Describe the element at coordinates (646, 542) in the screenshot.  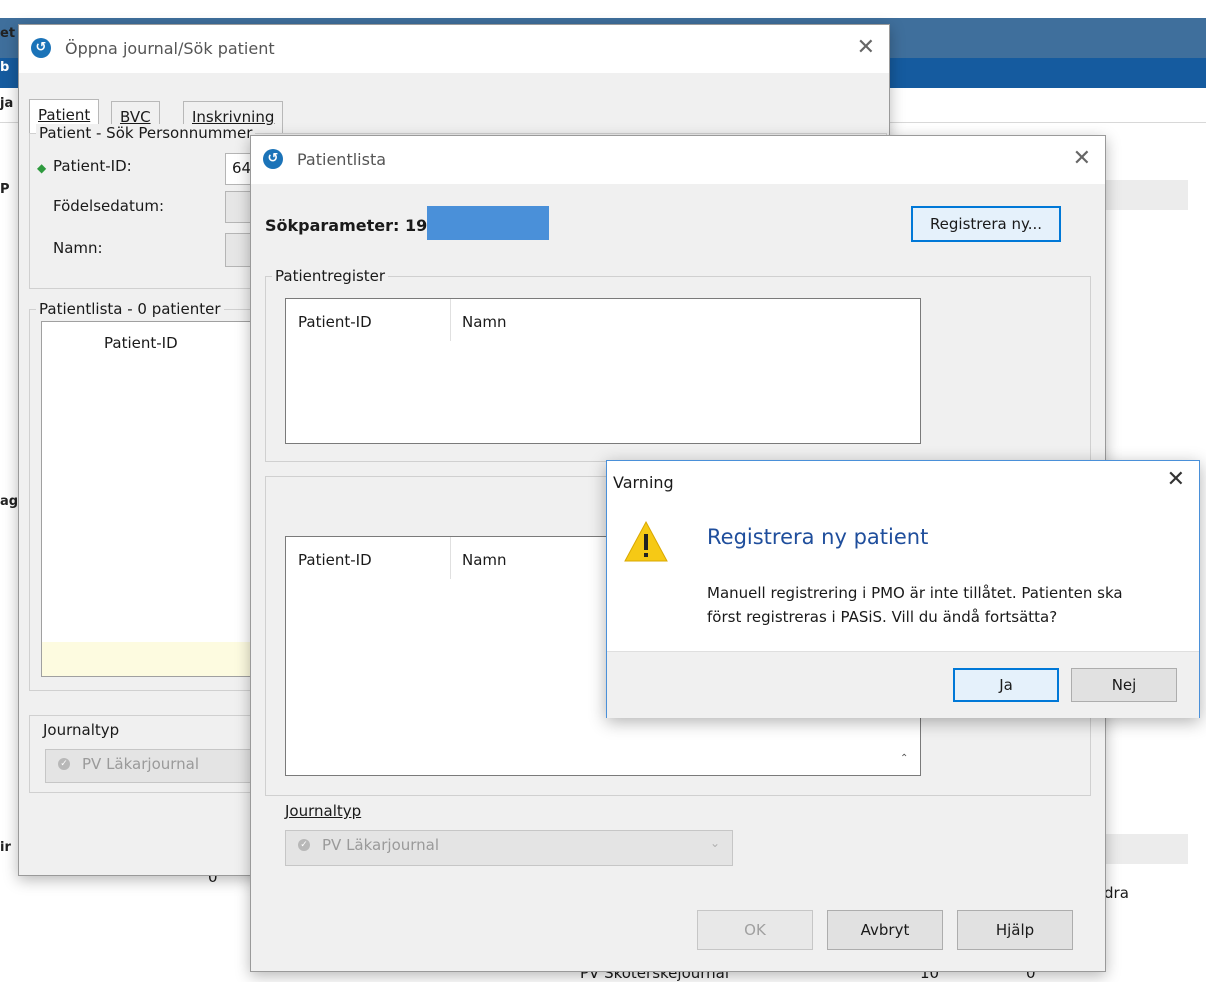
I see `warning-icon` at that location.